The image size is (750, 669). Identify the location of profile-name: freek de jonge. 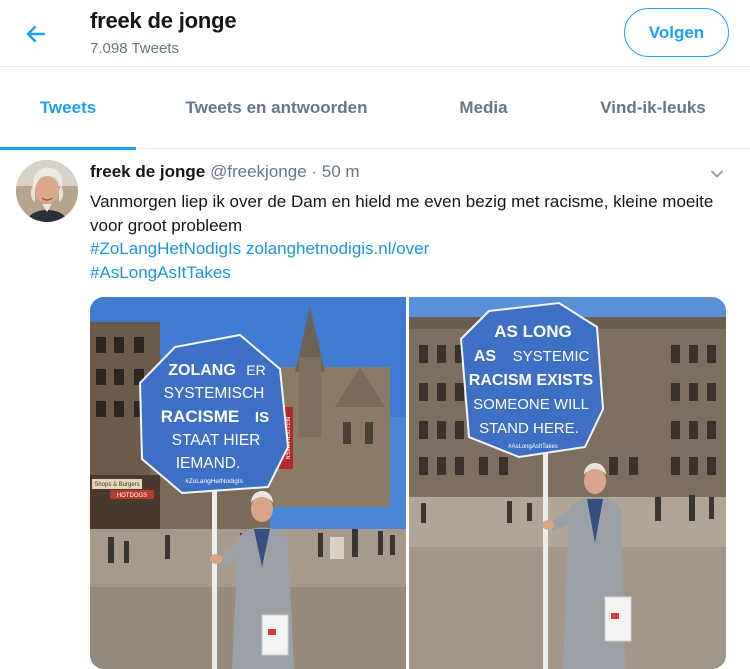
(163, 20).